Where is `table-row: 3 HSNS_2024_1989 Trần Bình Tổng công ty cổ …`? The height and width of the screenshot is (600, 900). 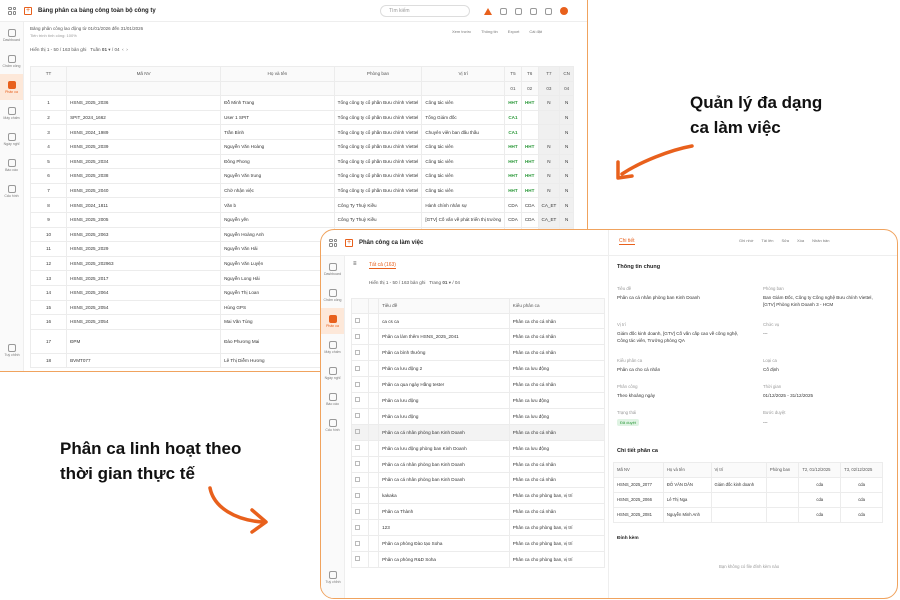 table-row: 3 HSNS_2024_1989 Trần Bình Tổng công ty cổ … is located at coordinates (301, 132).